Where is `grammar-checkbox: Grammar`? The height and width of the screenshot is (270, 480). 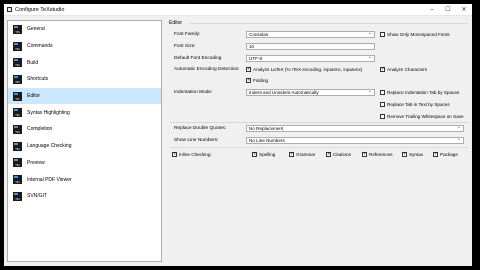
grammar-checkbox: Grammar is located at coordinates (302, 154).